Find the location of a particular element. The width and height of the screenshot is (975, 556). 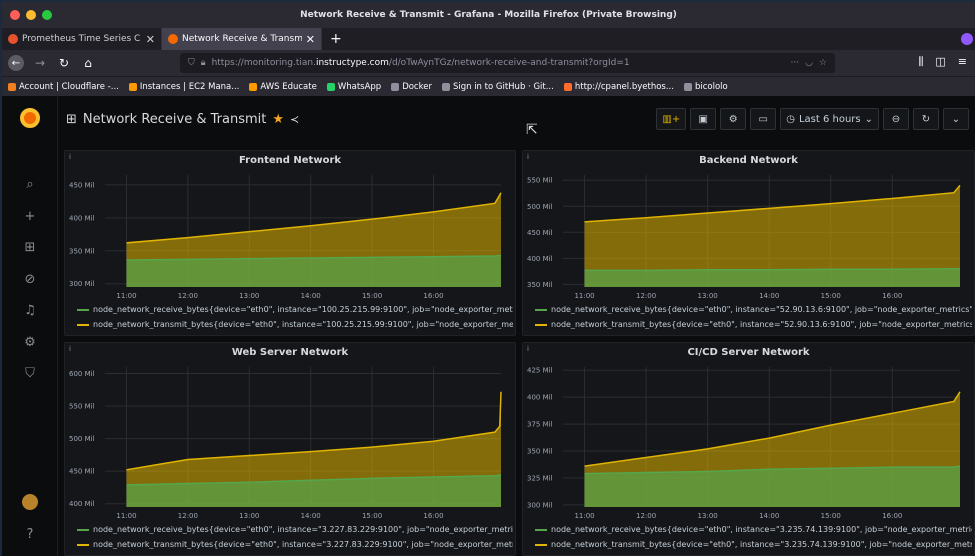

bookmark-item: bicololo is located at coordinates (705, 86).